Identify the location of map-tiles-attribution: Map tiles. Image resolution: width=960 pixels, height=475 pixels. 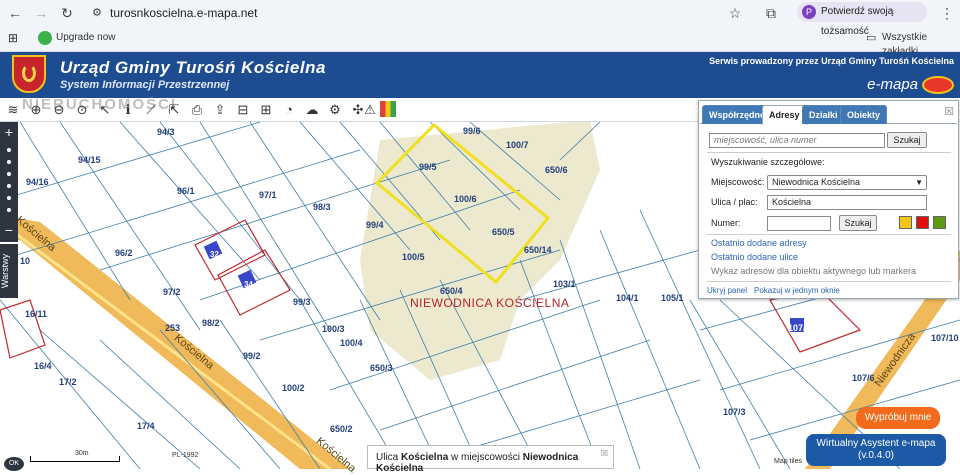
(788, 461).